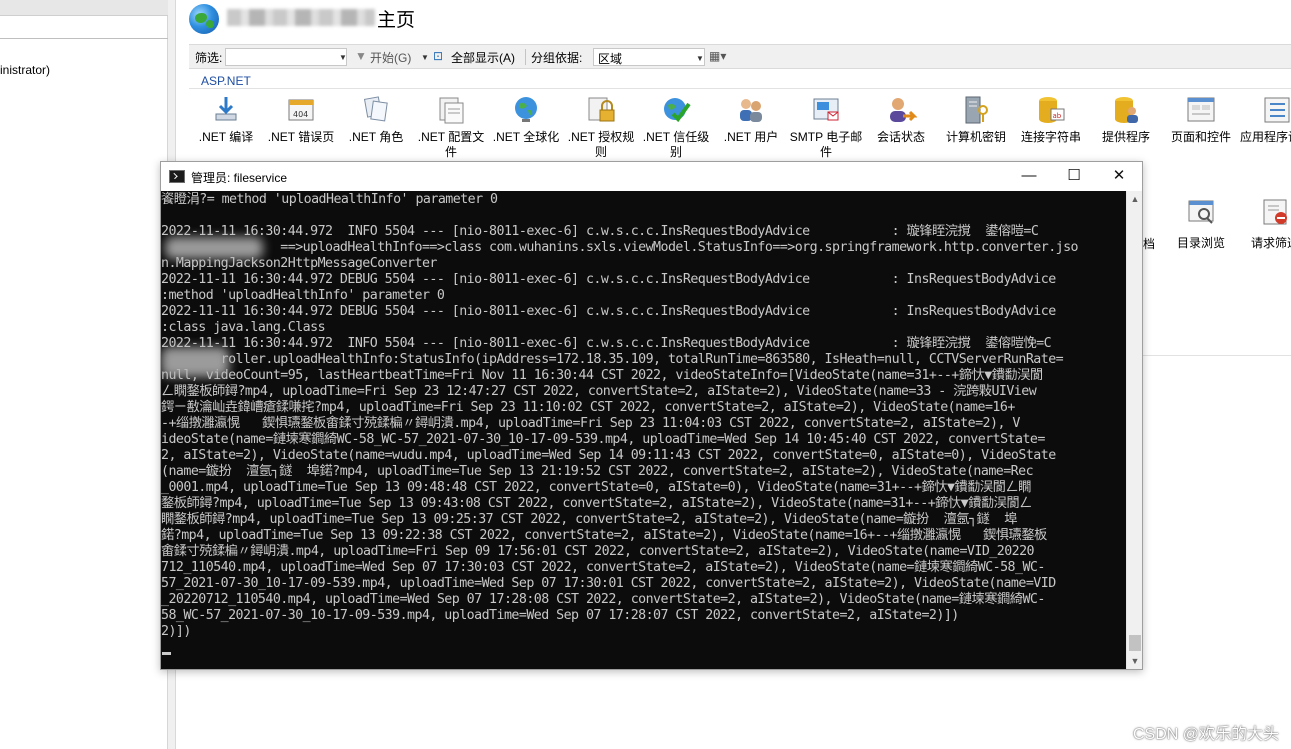  Describe the element at coordinates (1265, 137) in the screenshot. I see `feature-label: 应用程序设置` at that location.